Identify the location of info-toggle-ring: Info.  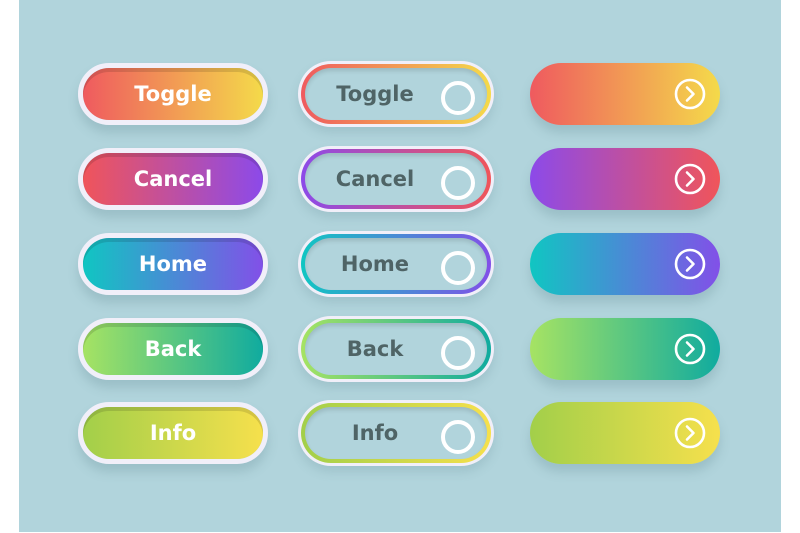
(396, 433).